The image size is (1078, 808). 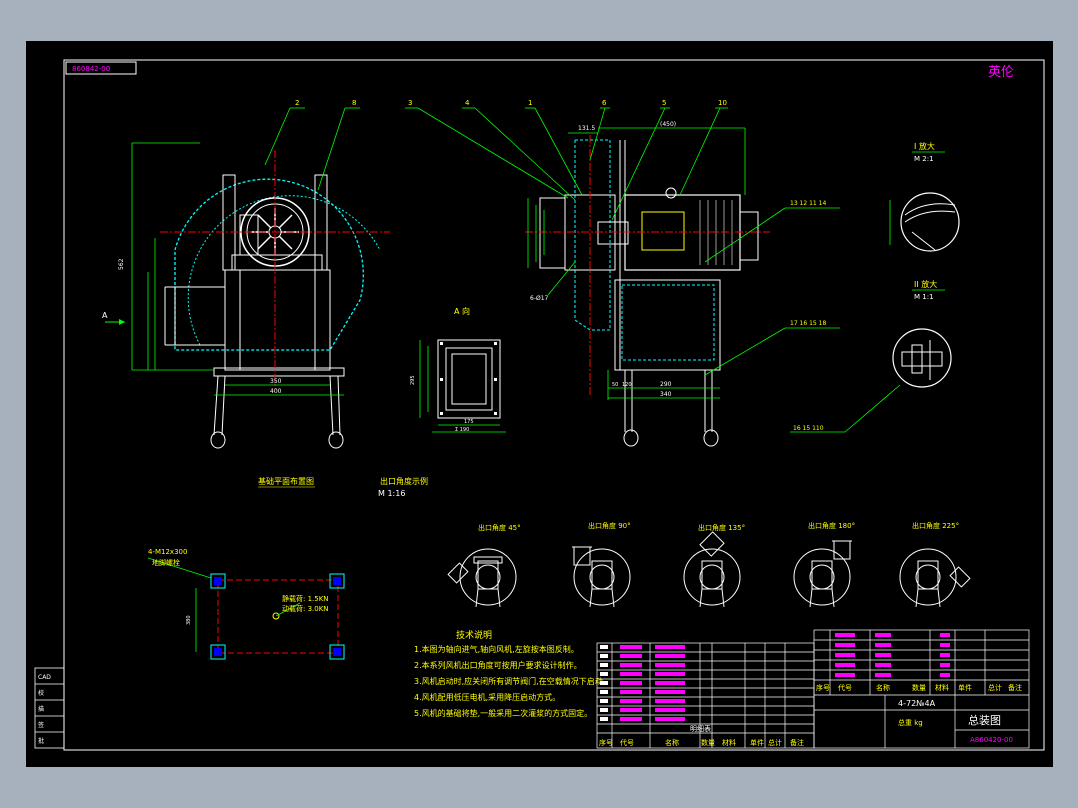 I want to click on callout-3: 3, so click(x=410, y=103).